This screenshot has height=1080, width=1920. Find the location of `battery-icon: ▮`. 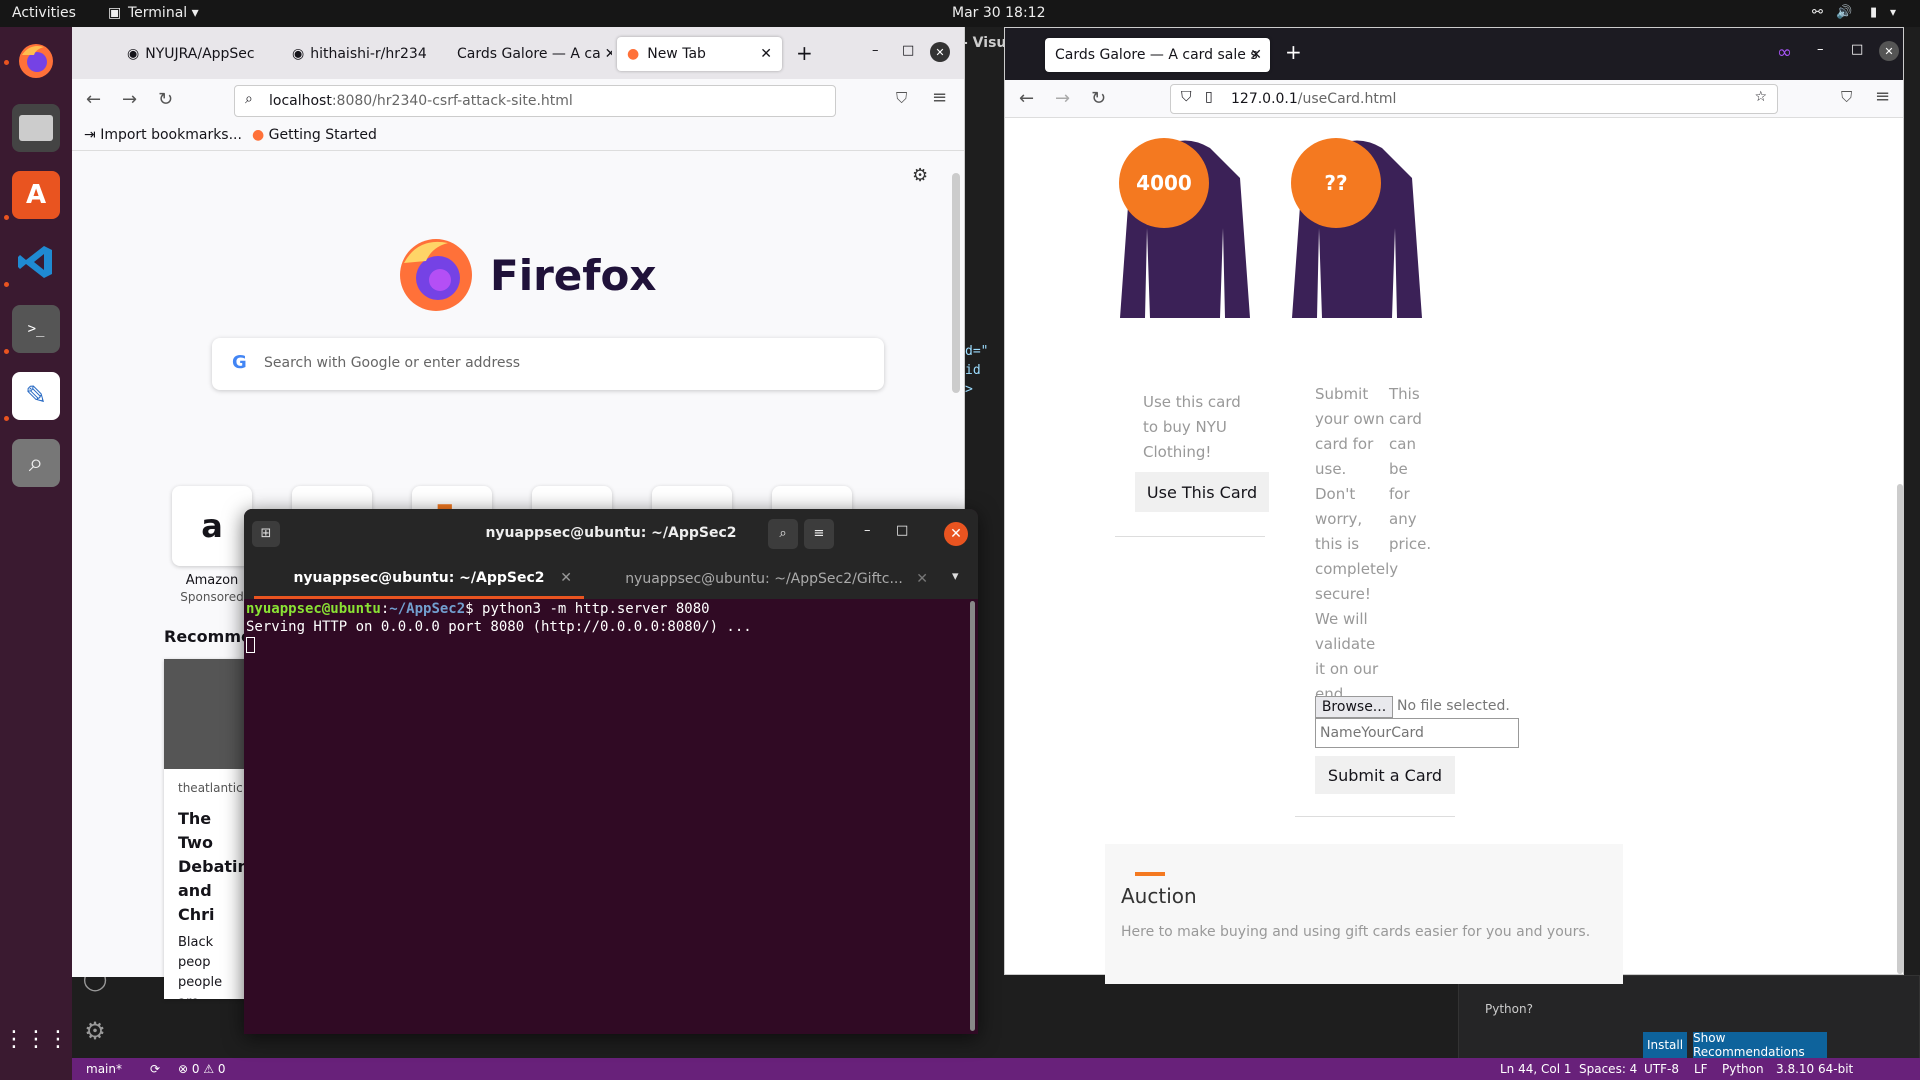

battery-icon: ▮ is located at coordinates (1873, 12).